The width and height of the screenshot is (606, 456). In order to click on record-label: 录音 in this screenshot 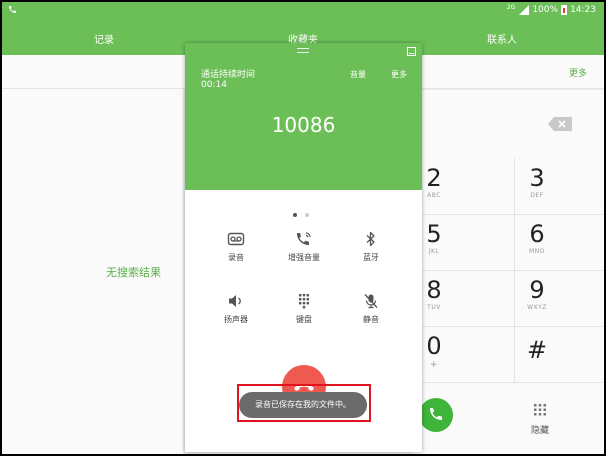, I will do `click(236, 257)`.